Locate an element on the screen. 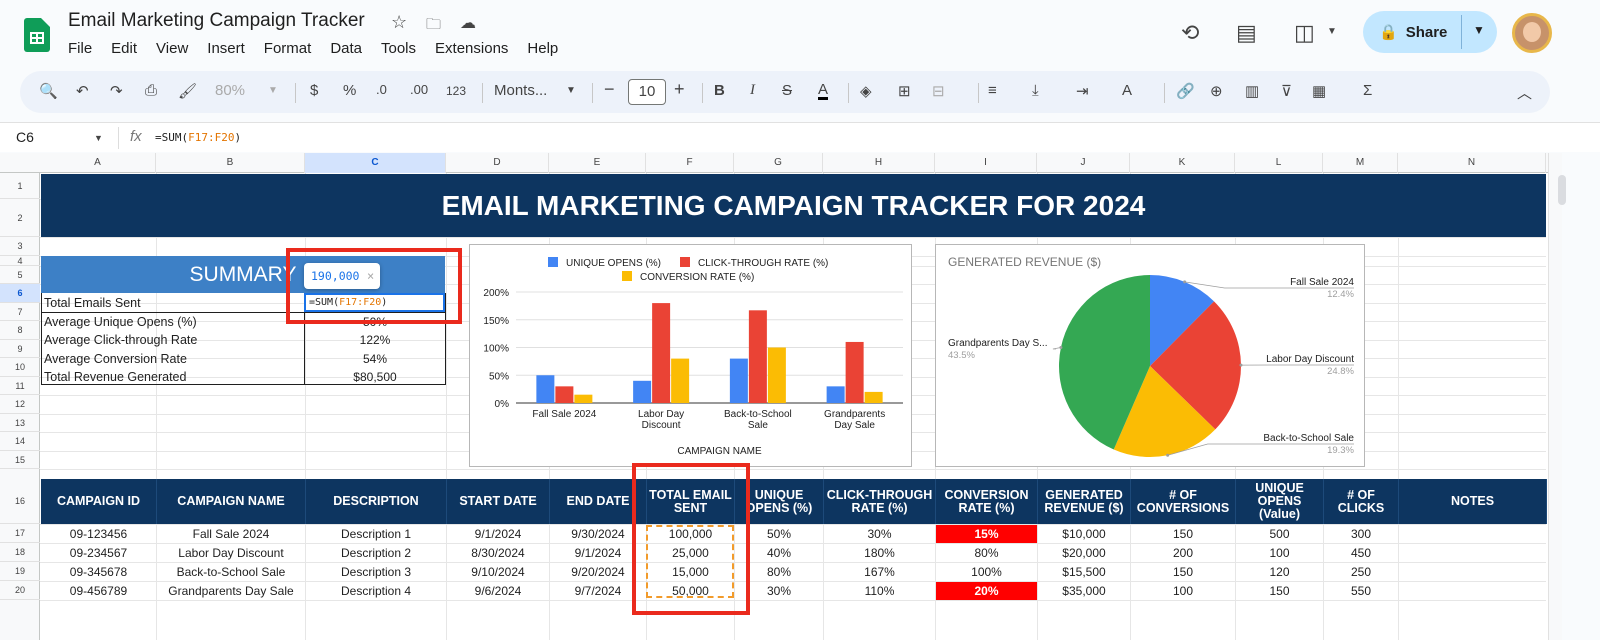 This screenshot has width=1600, height=640. version-history-icon: ⟲ is located at coordinates (1190, 33).